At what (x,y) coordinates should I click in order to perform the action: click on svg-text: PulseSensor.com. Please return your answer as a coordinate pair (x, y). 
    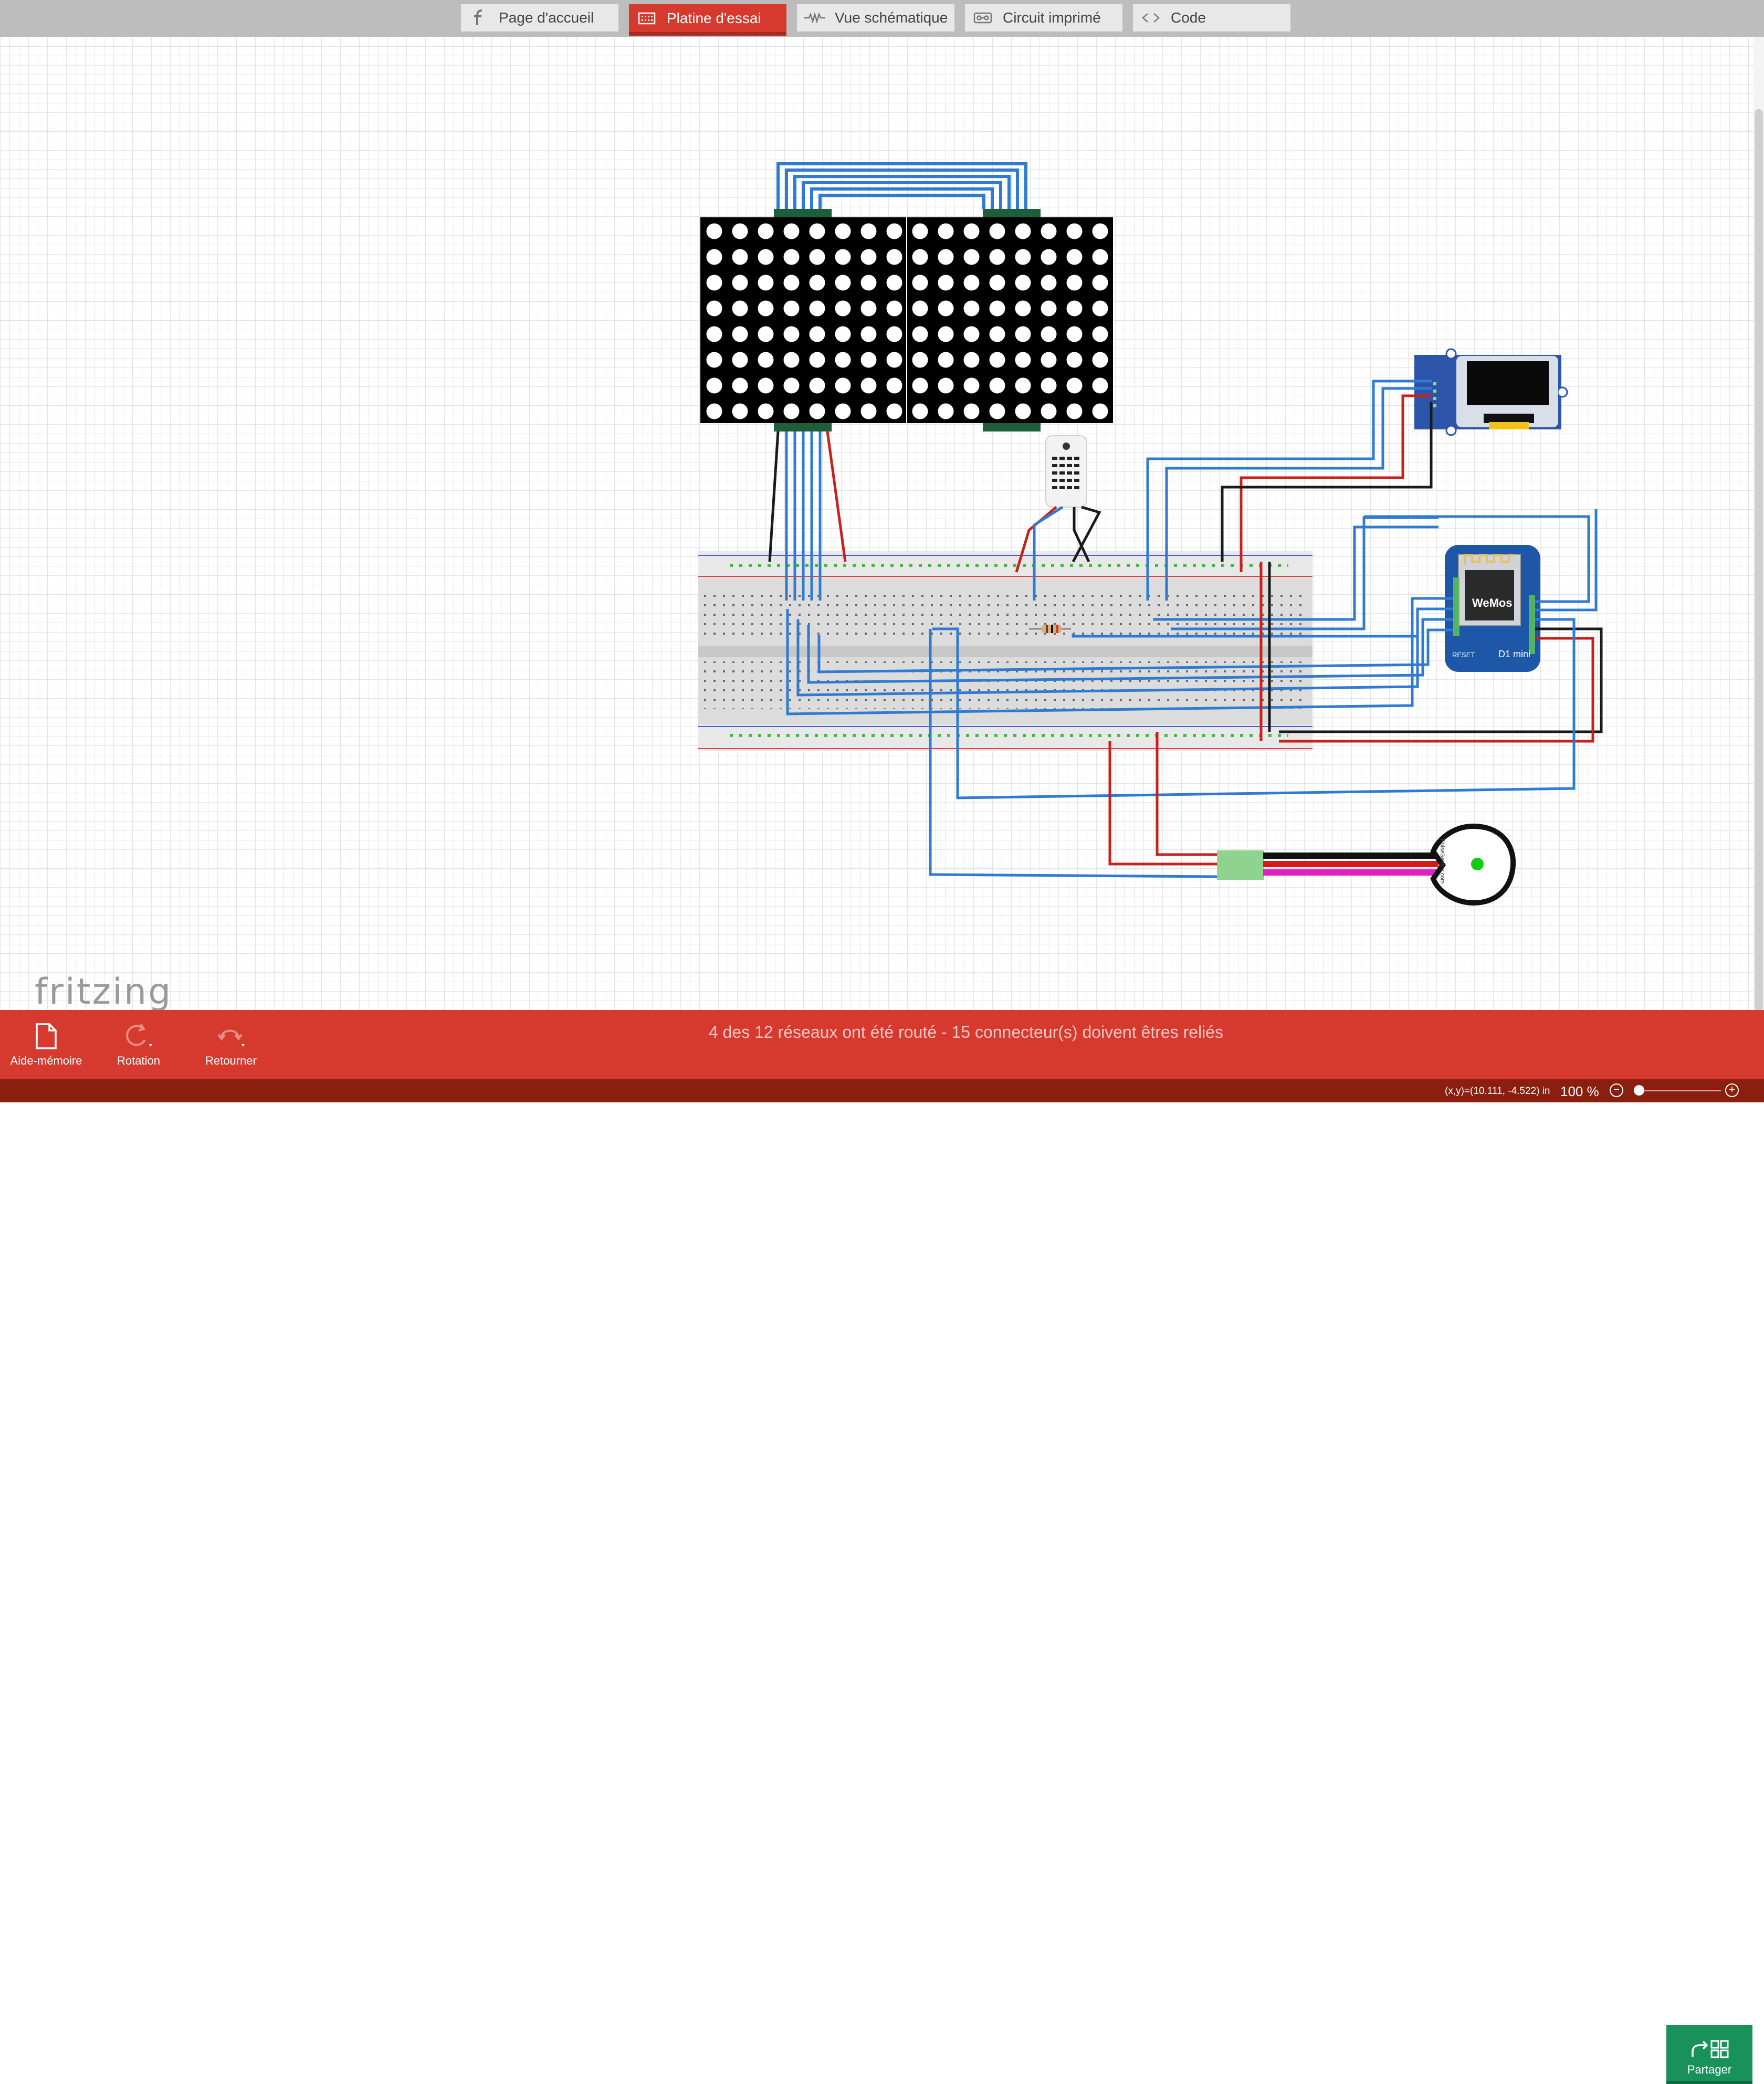
    Looking at the image, I should click on (1442, 861).